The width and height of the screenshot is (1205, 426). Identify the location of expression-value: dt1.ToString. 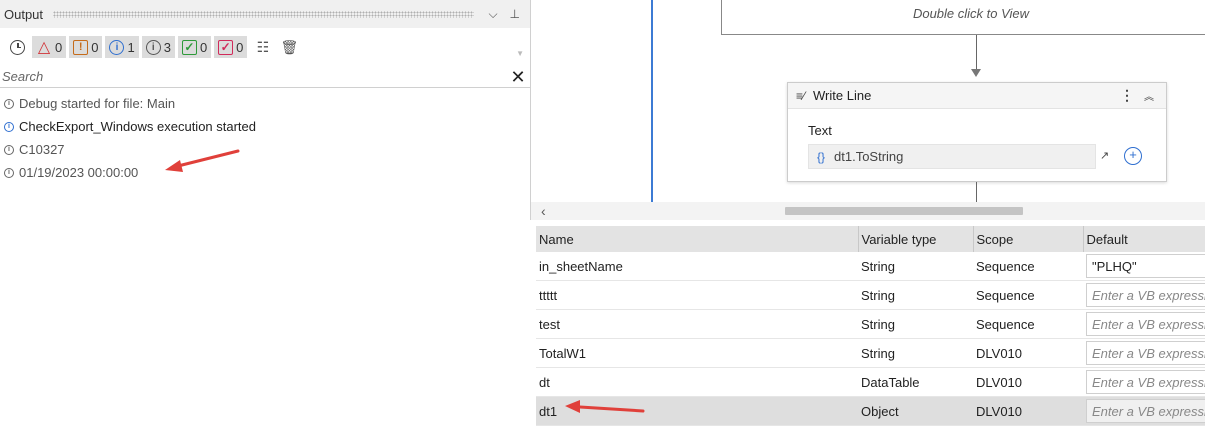
(869, 156).